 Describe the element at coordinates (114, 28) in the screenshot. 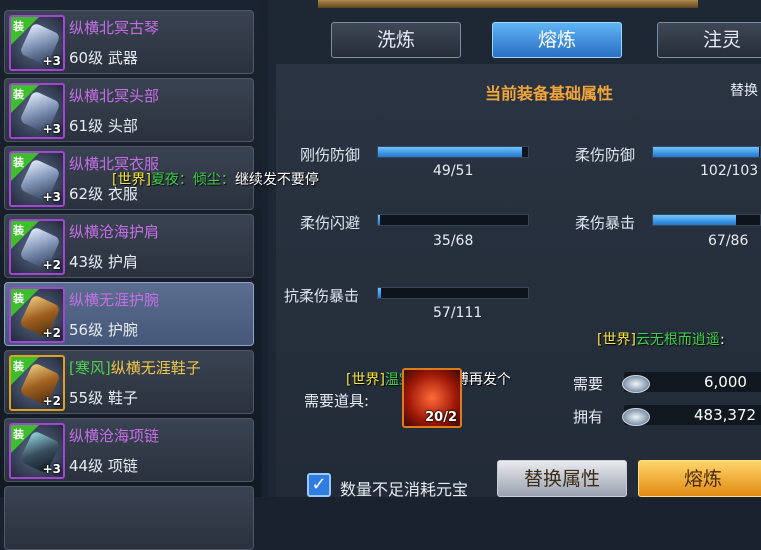

I see `equipment-name: 纵横北冥古琴` at that location.